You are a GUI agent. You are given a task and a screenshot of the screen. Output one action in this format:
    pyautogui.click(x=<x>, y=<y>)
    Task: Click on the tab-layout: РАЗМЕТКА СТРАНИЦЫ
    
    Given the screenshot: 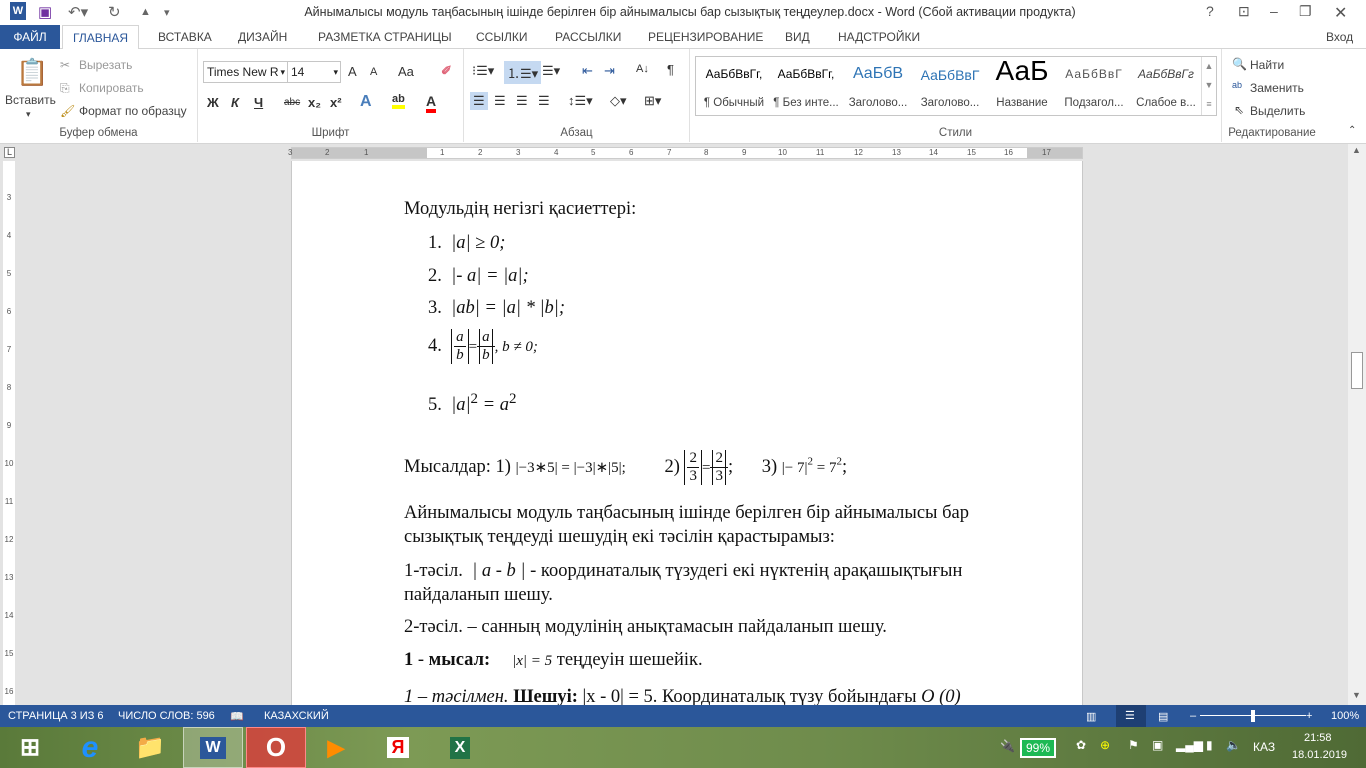 What is the action you would take?
    pyautogui.click(x=385, y=37)
    